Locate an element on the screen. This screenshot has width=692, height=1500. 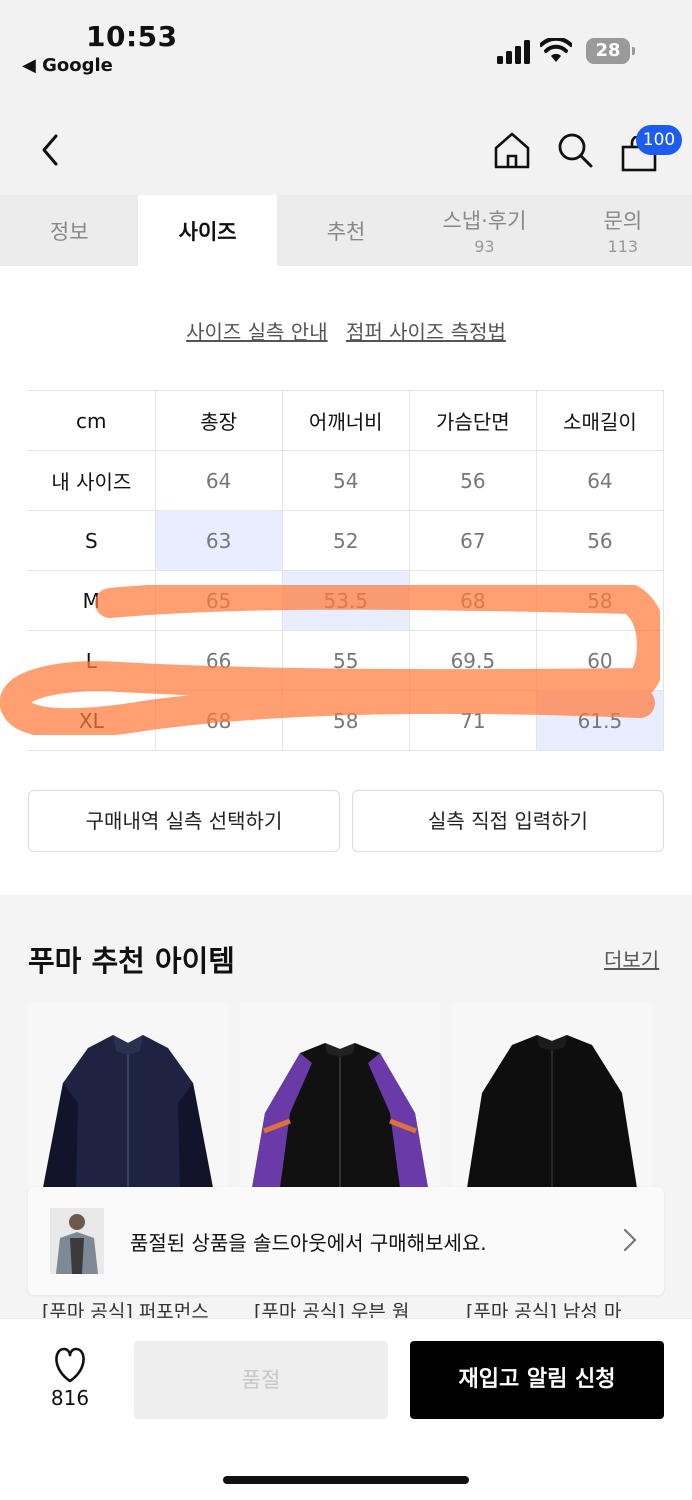
top-navigation is located at coordinates (346, 147).